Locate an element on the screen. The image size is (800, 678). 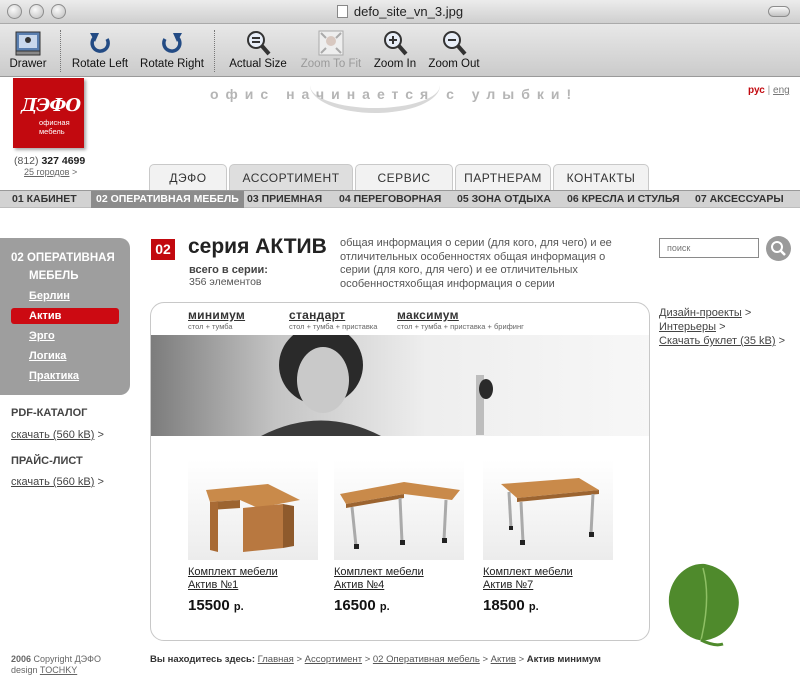
rotate-right-button: Rotate Right is located at coordinates (172, 49).